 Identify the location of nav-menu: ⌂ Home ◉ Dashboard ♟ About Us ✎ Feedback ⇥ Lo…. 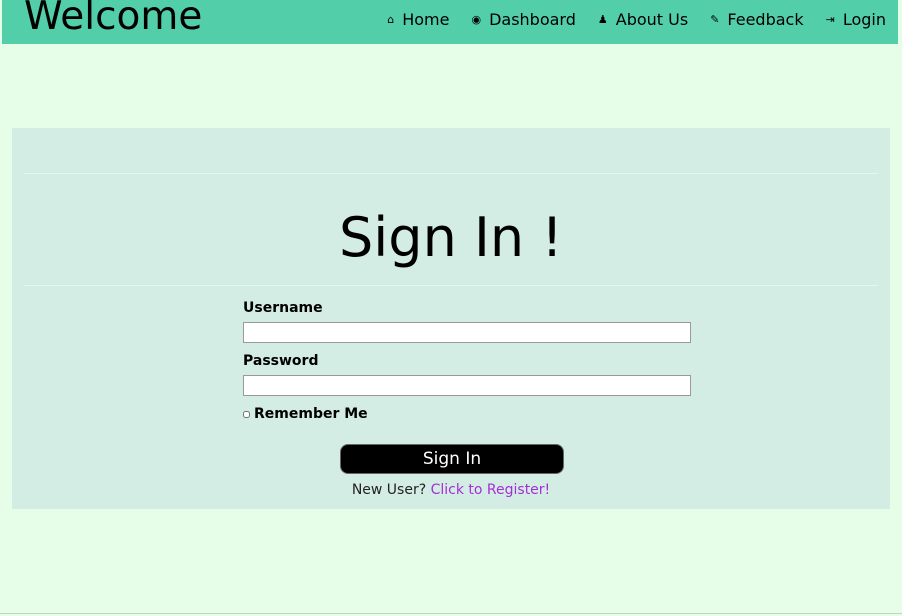
(636, 19).